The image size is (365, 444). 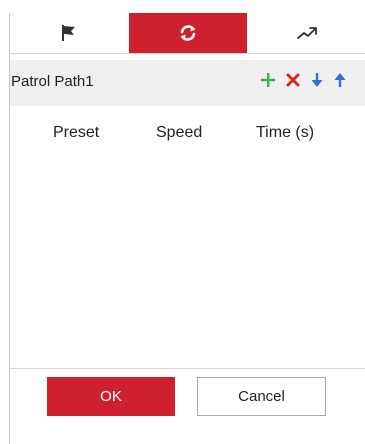 I want to click on move-up-button, so click(x=340, y=82).